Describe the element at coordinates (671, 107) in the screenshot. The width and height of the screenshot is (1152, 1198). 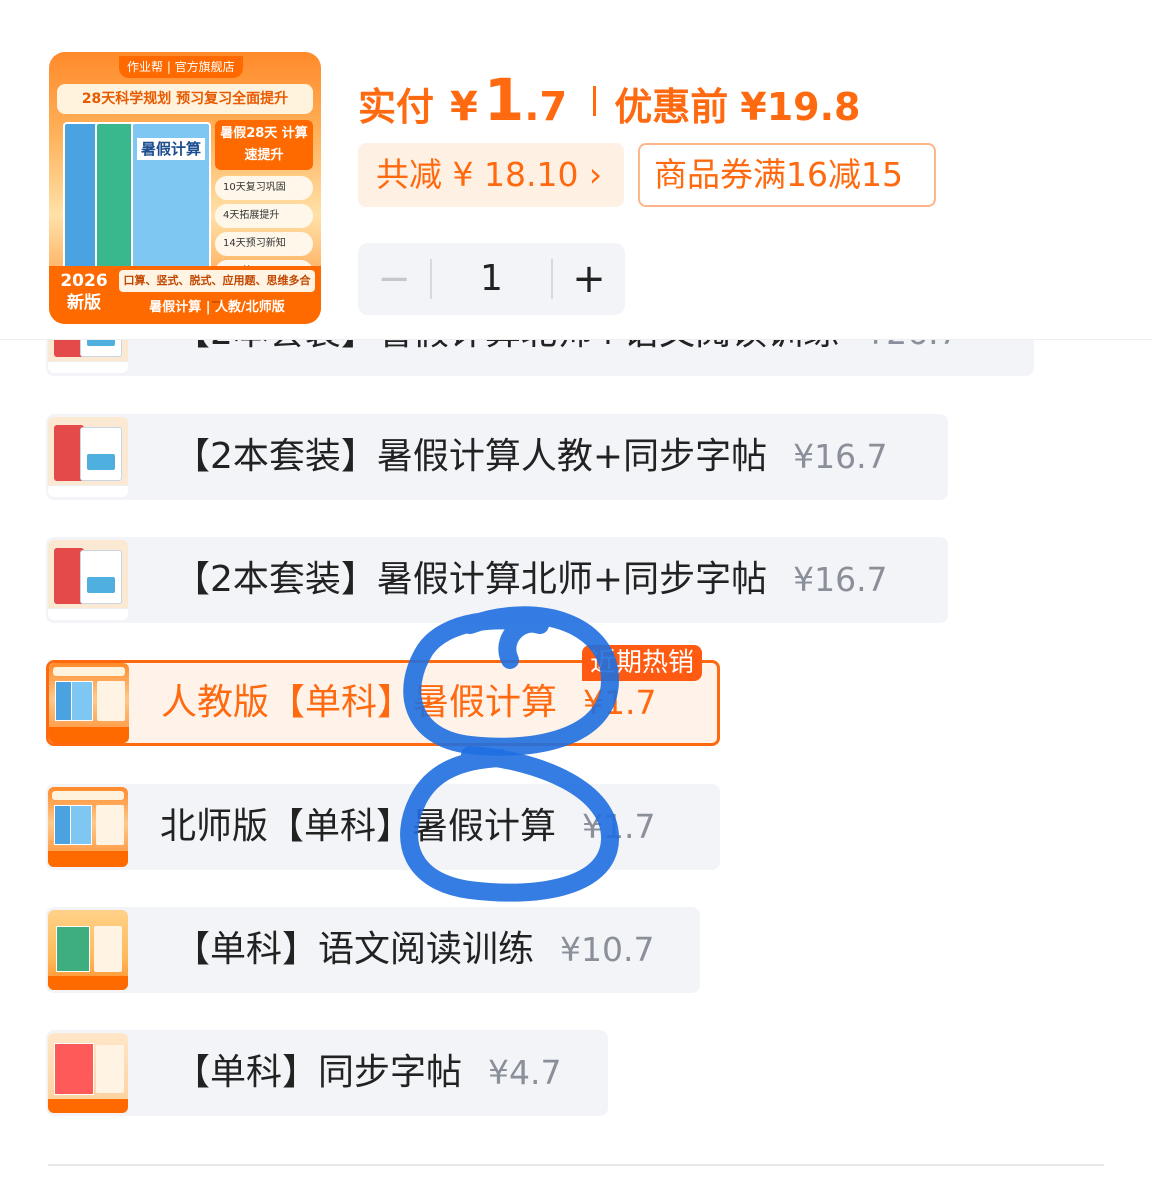
I see `original-price-label: 优惠前` at that location.